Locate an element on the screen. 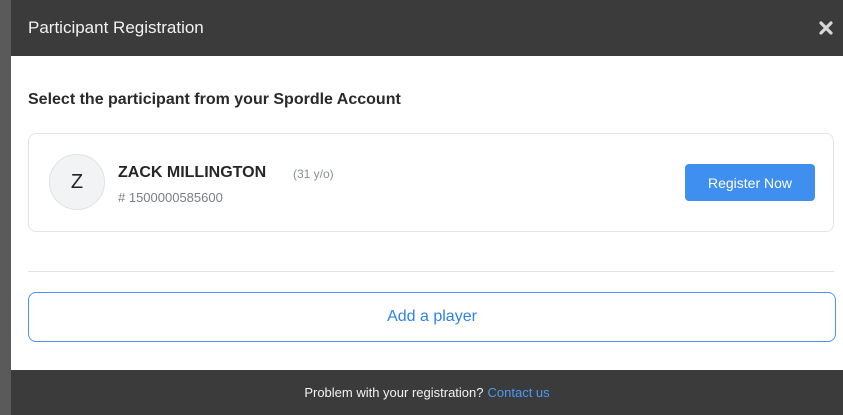 The height and width of the screenshot is (415, 843). add-player-button: Add a player is located at coordinates (432, 317).